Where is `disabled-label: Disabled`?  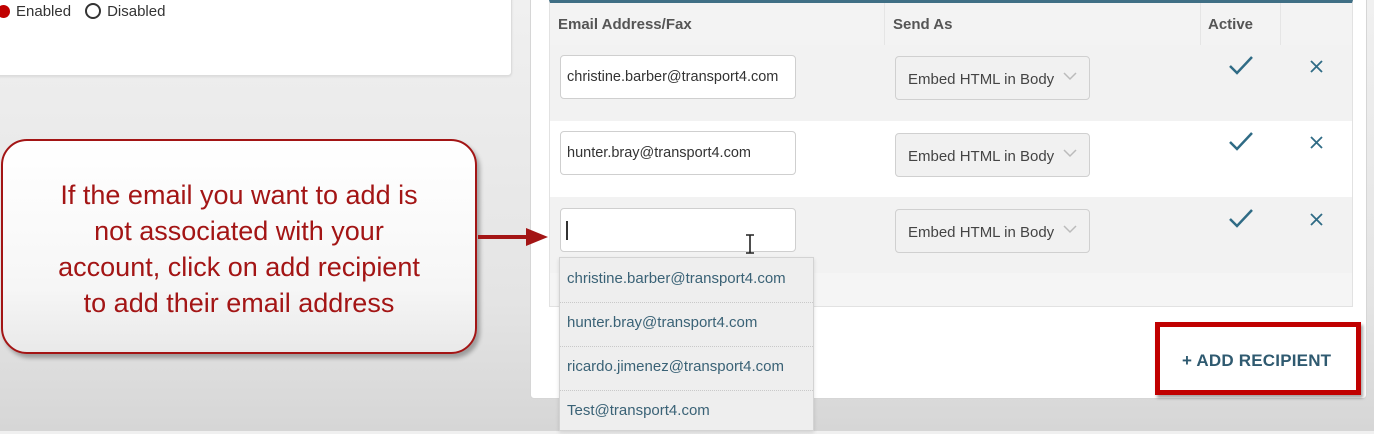
disabled-label: Disabled is located at coordinates (136, 11).